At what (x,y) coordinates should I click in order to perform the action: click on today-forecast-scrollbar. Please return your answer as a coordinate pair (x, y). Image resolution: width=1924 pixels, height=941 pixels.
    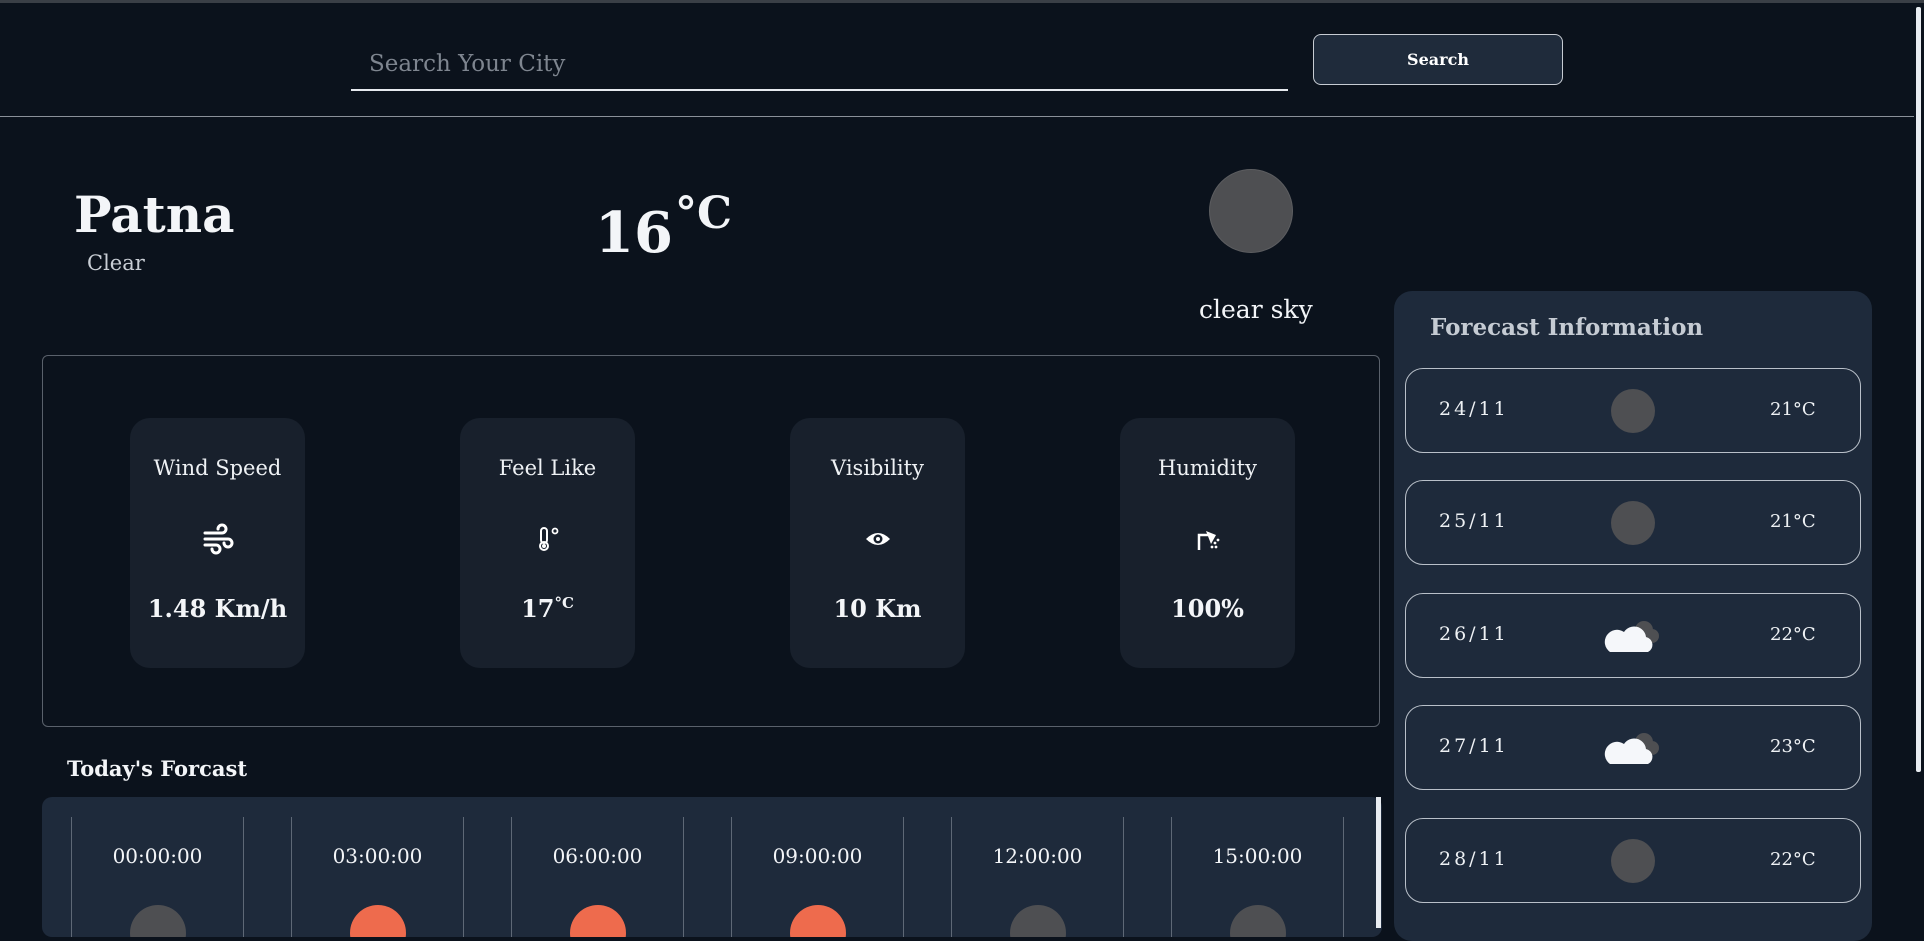
    Looking at the image, I should click on (1378, 862).